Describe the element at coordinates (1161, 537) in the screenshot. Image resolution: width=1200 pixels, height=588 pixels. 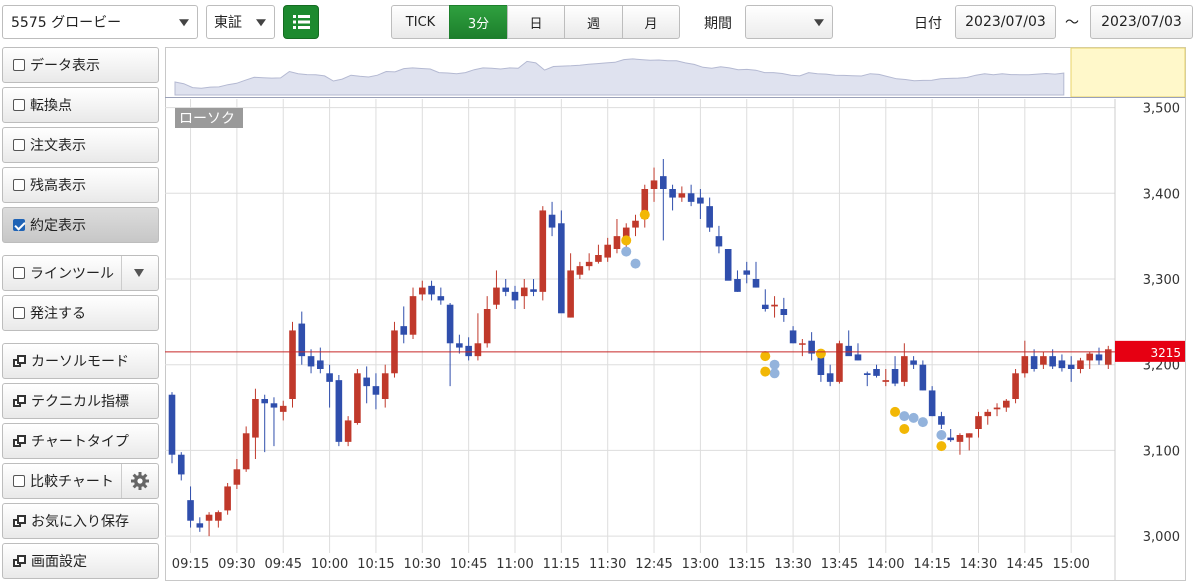
I see `y-tick-label: 3,000` at that location.